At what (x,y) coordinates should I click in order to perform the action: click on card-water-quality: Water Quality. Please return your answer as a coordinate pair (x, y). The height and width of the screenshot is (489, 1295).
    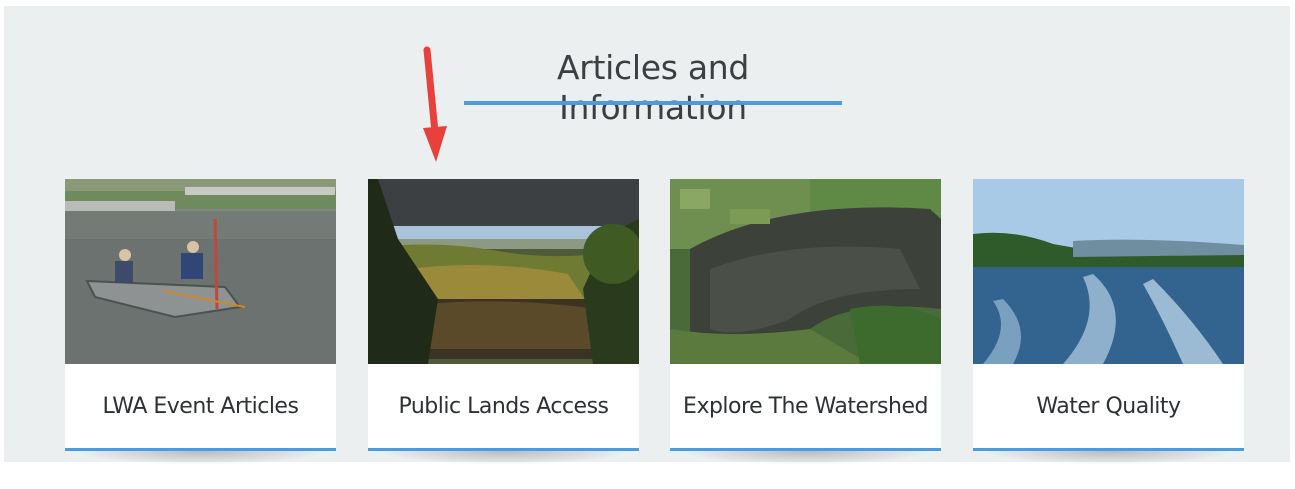
    Looking at the image, I should click on (1108, 322).